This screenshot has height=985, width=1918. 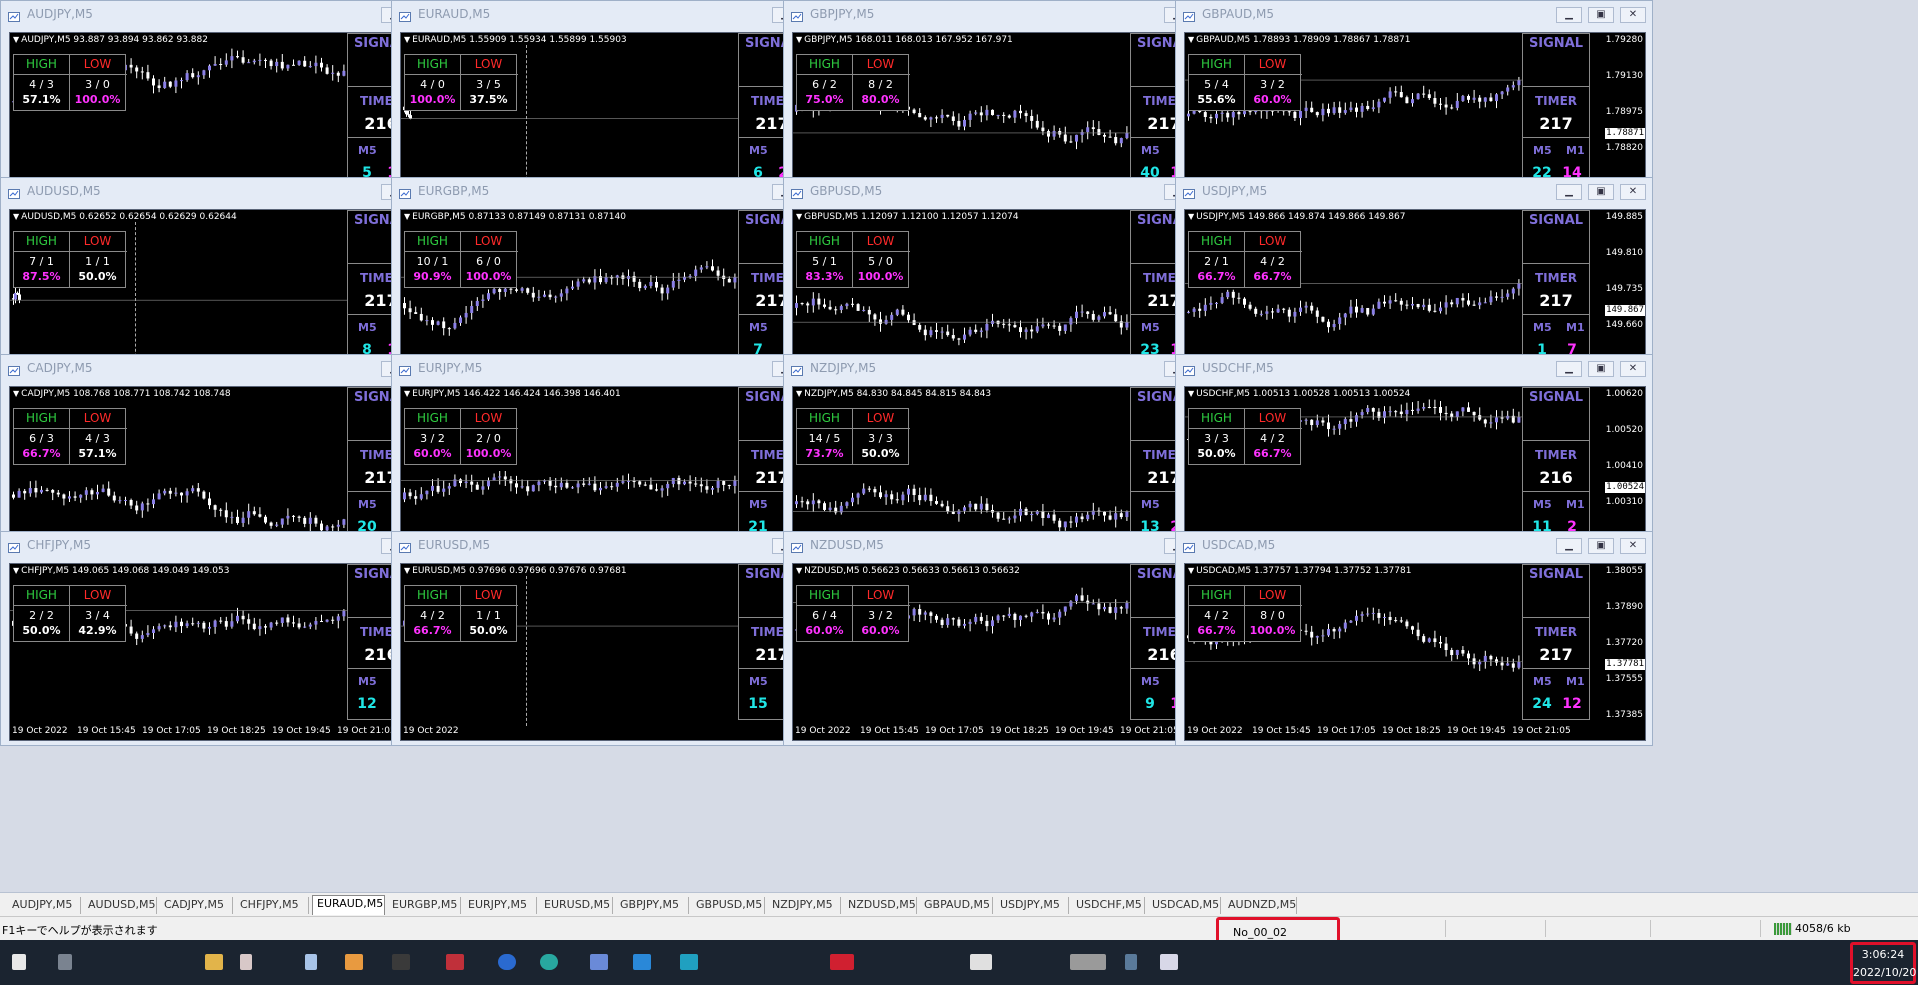 What do you see at coordinates (424, 905) in the screenshot?
I see `chart-tab: EURGBP,M5` at bounding box center [424, 905].